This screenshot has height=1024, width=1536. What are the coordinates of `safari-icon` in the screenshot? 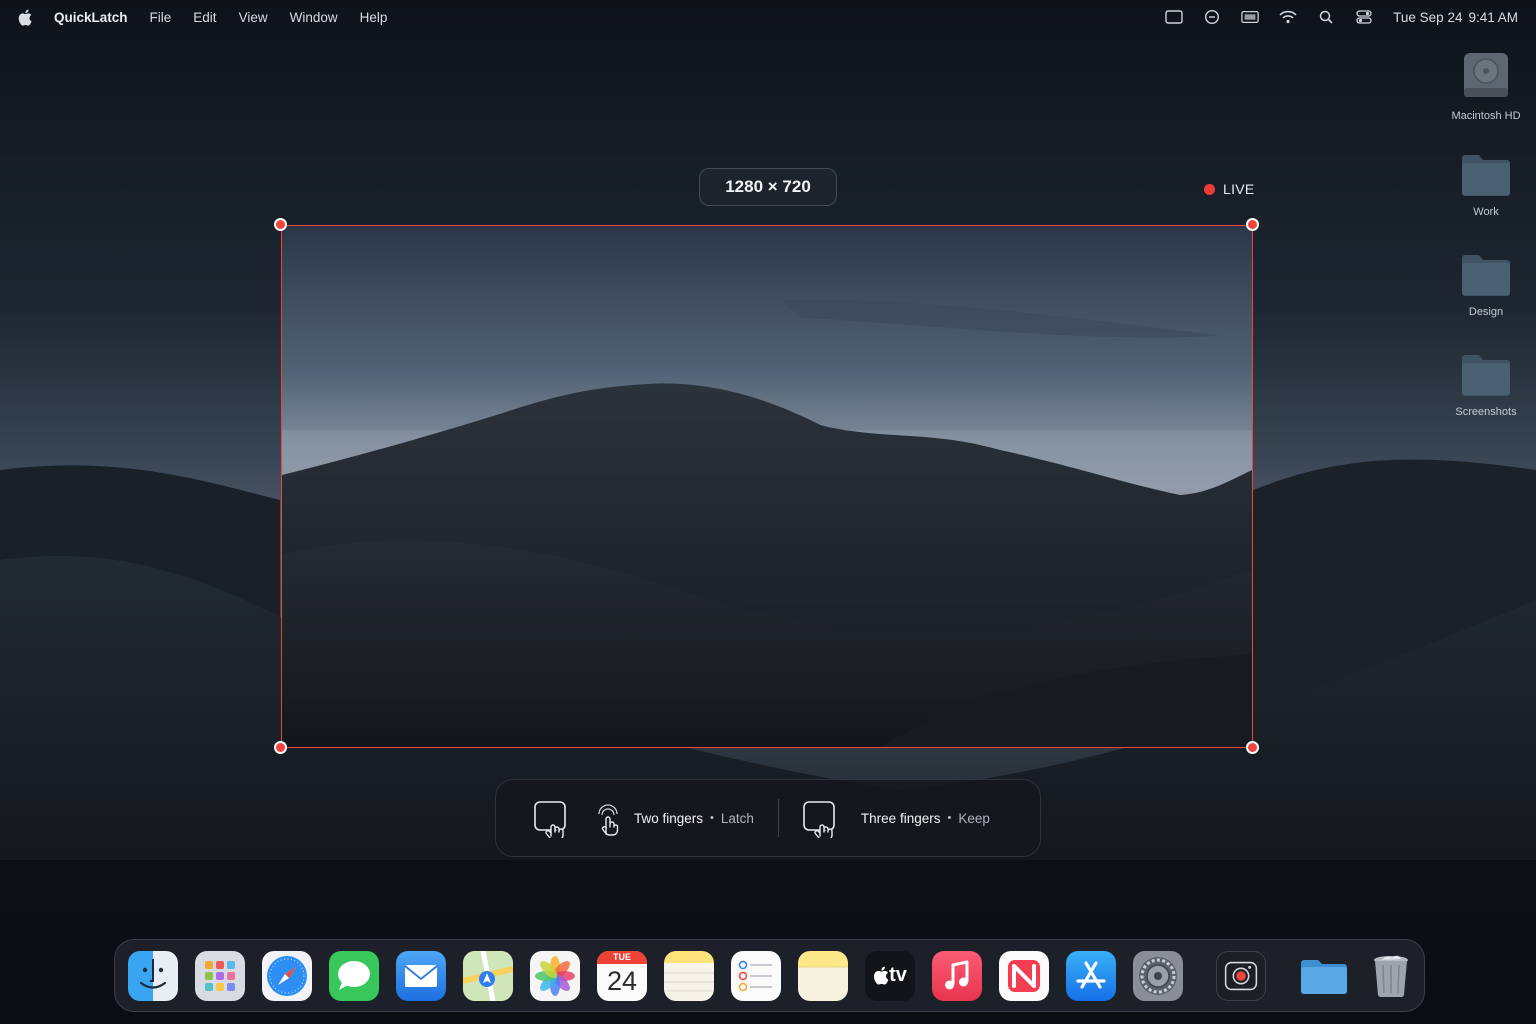 It's located at (287, 975).